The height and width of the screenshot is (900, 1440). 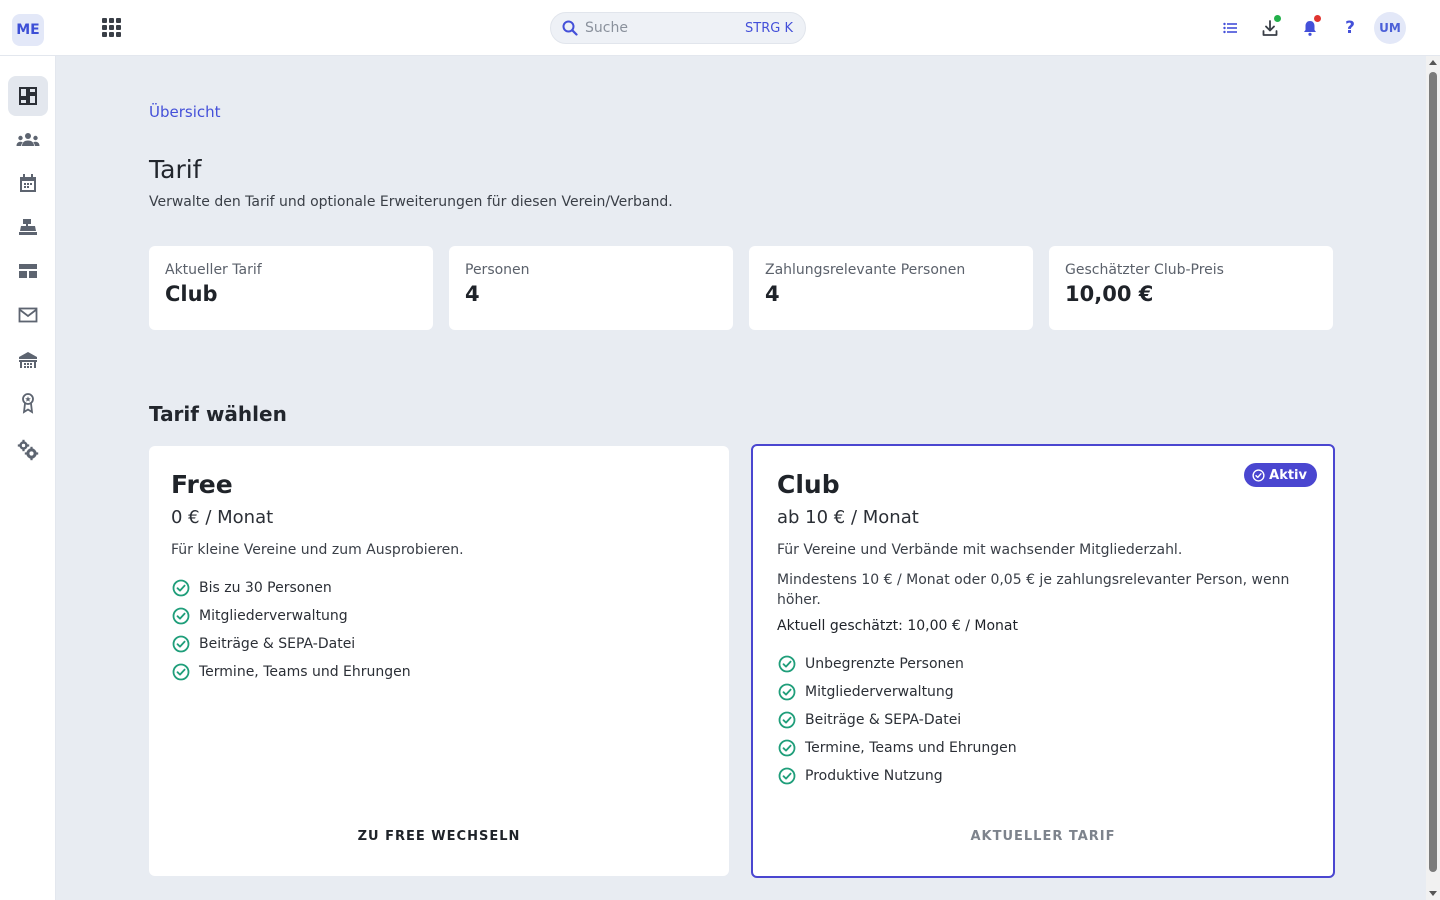 I want to click on gears-icon, so click(x=28, y=450).